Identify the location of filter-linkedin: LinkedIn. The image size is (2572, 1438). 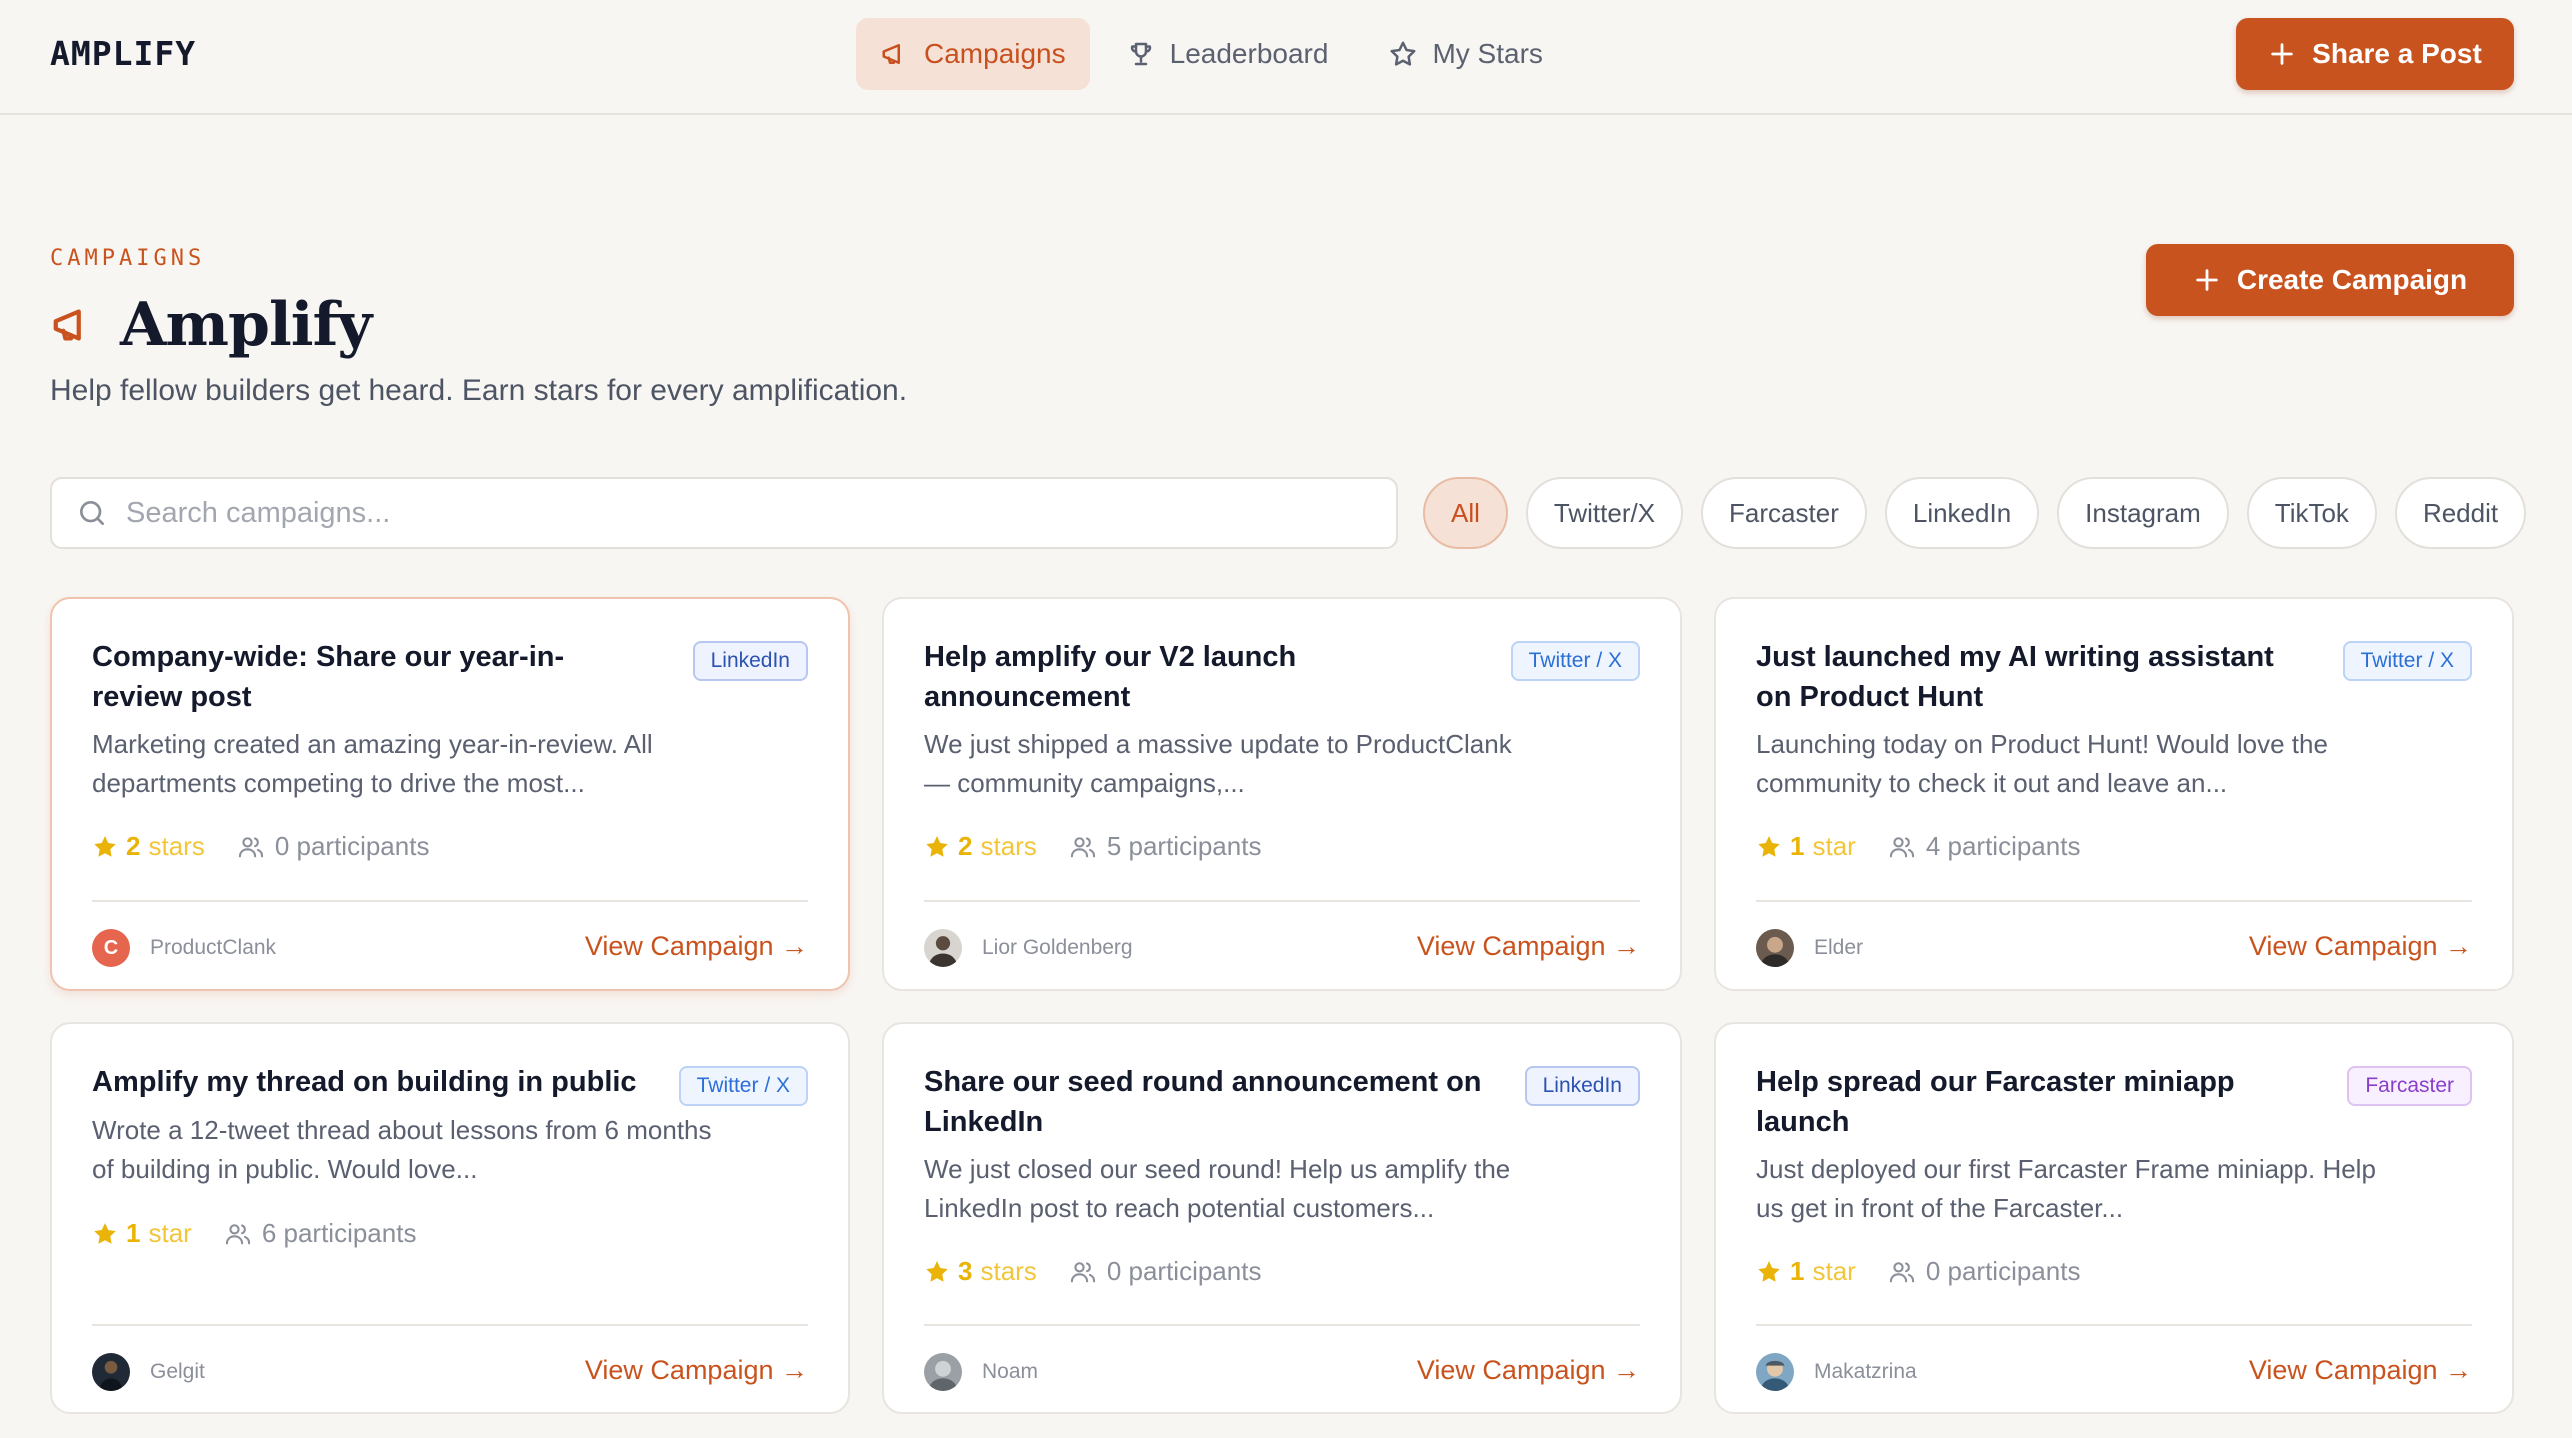
(1962, 513).